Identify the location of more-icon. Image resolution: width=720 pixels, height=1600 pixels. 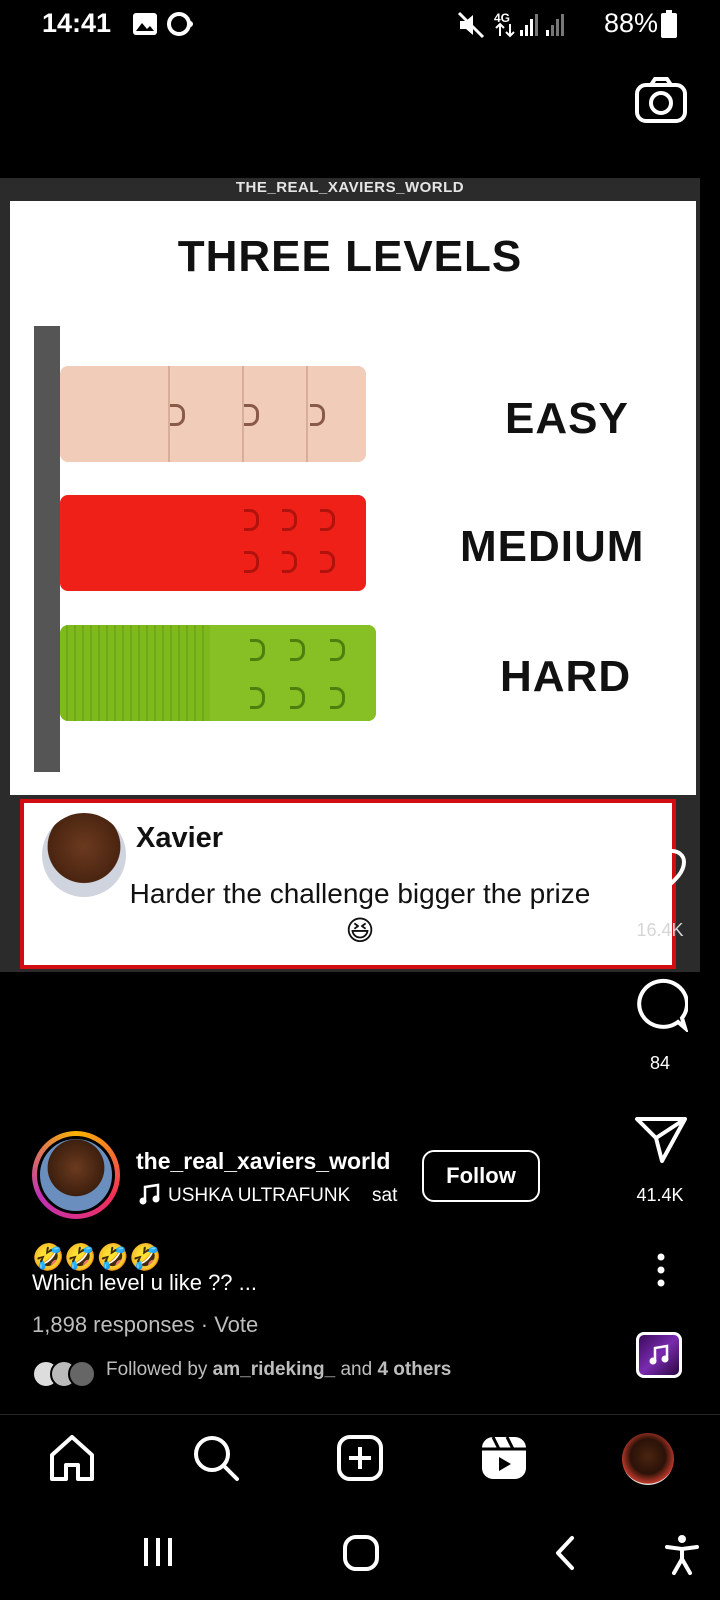
(661, 1270).